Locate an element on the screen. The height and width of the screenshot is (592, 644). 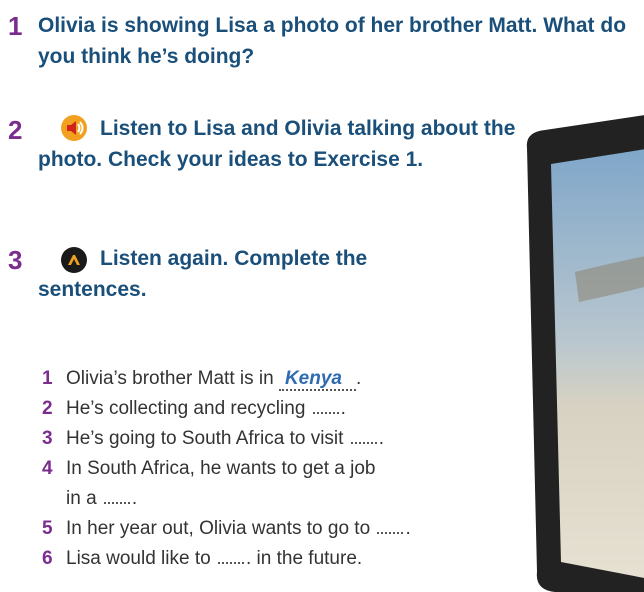
item-text-line2: in a is located at coordinates (81, 498).